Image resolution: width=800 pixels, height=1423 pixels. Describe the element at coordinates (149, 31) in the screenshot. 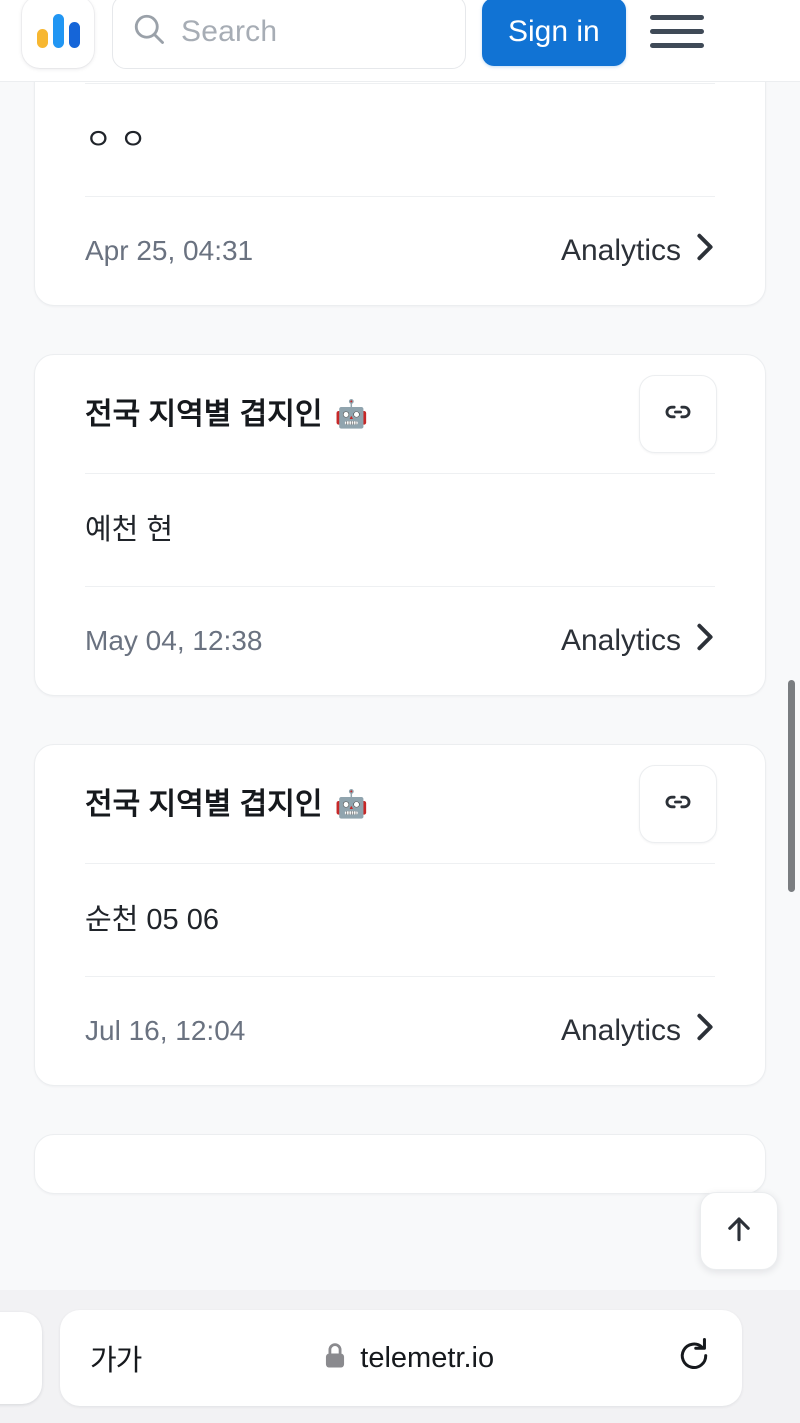

I see `search-icon` at that location.